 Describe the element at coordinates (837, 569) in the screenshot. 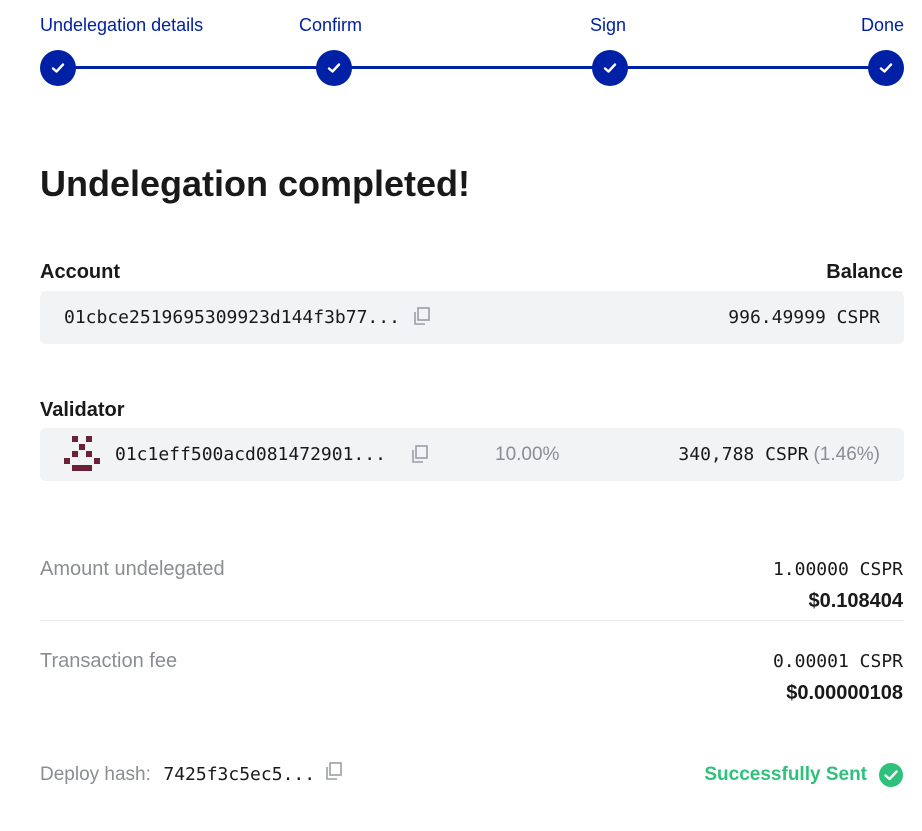

I see `amount-crypto: 1.00000 CSPR` at that location.